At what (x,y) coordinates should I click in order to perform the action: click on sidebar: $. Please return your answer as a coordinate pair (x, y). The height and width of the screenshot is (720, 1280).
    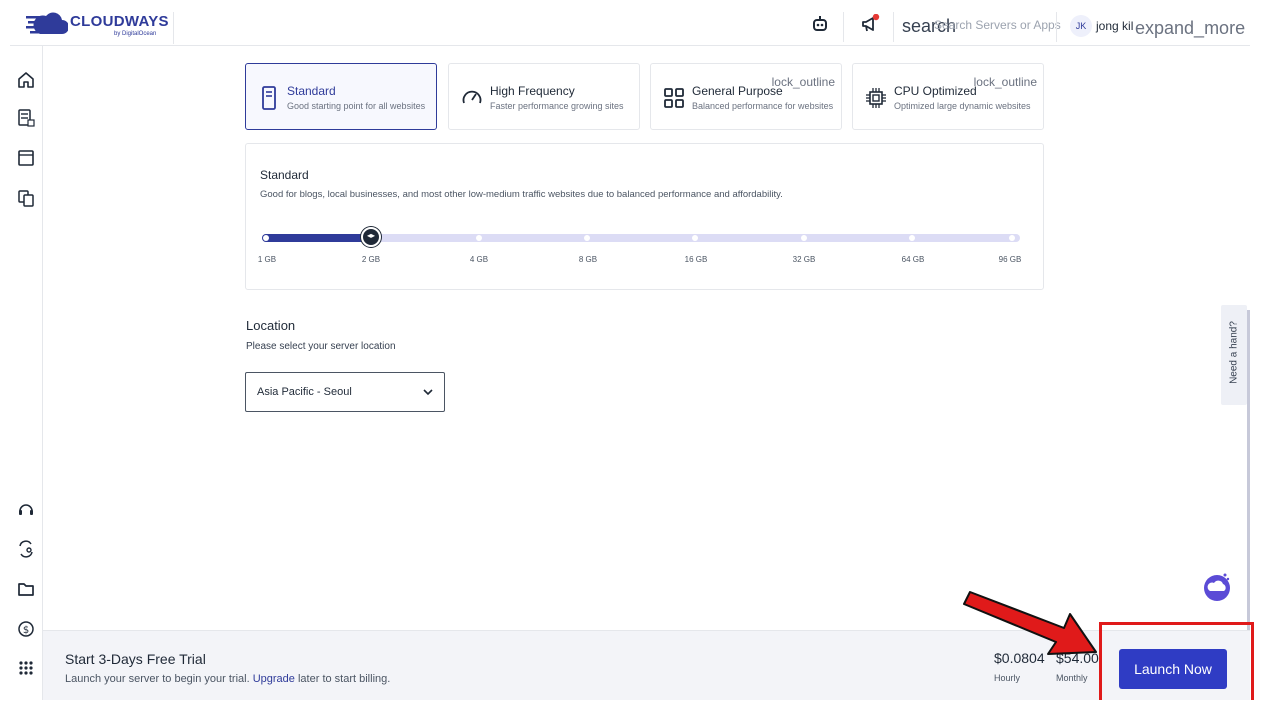
    Looking at the image, I should click on (26, 373).